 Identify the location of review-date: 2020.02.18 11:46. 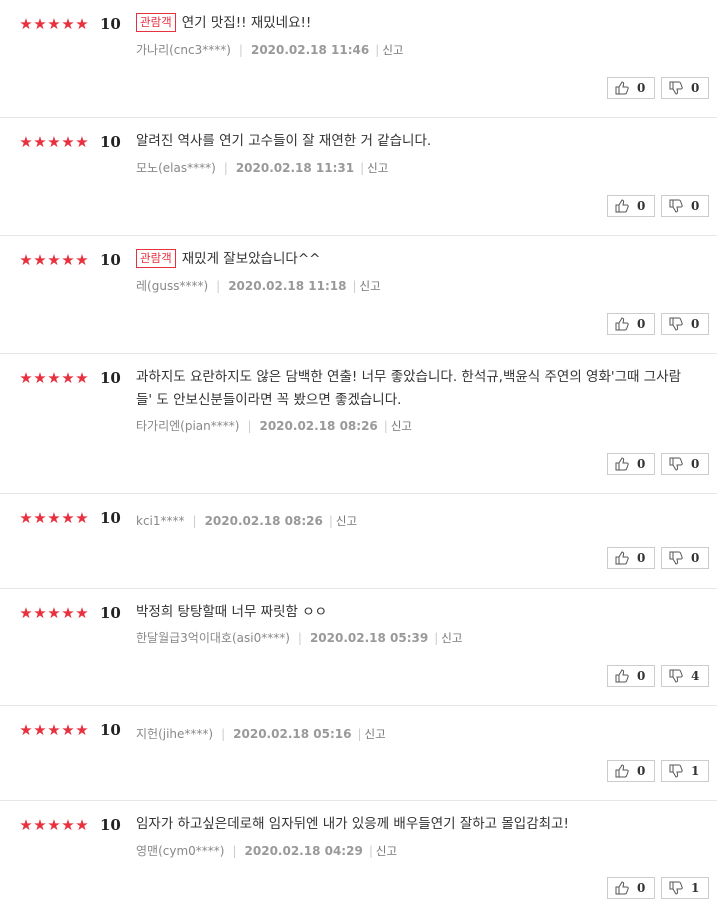
(310, 50).